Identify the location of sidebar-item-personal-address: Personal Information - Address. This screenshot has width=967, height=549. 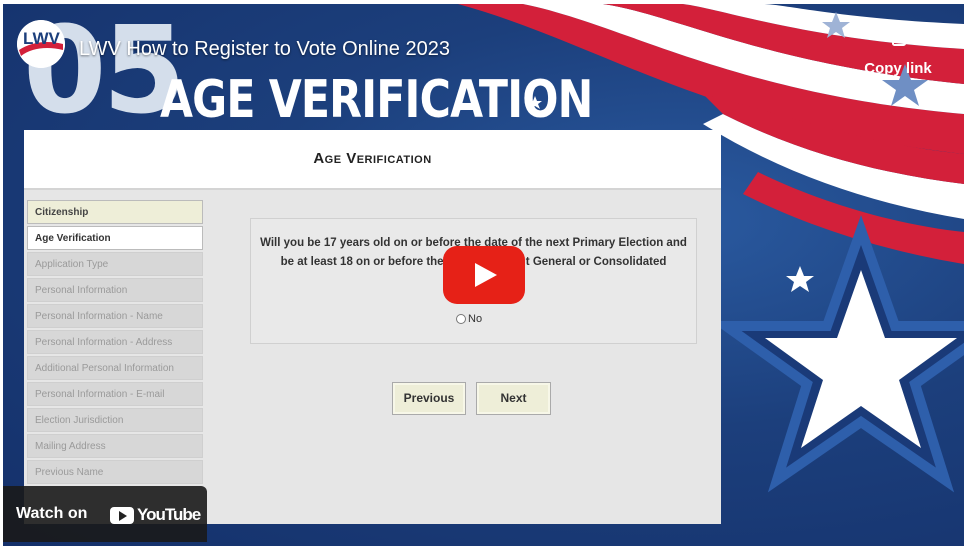
(115, 342).